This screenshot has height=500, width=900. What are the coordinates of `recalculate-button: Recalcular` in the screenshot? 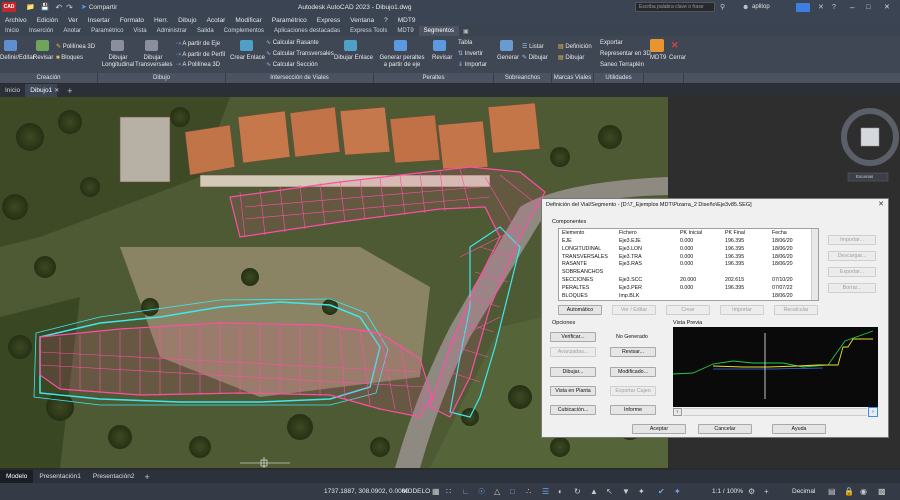 It's located at (796, 310).